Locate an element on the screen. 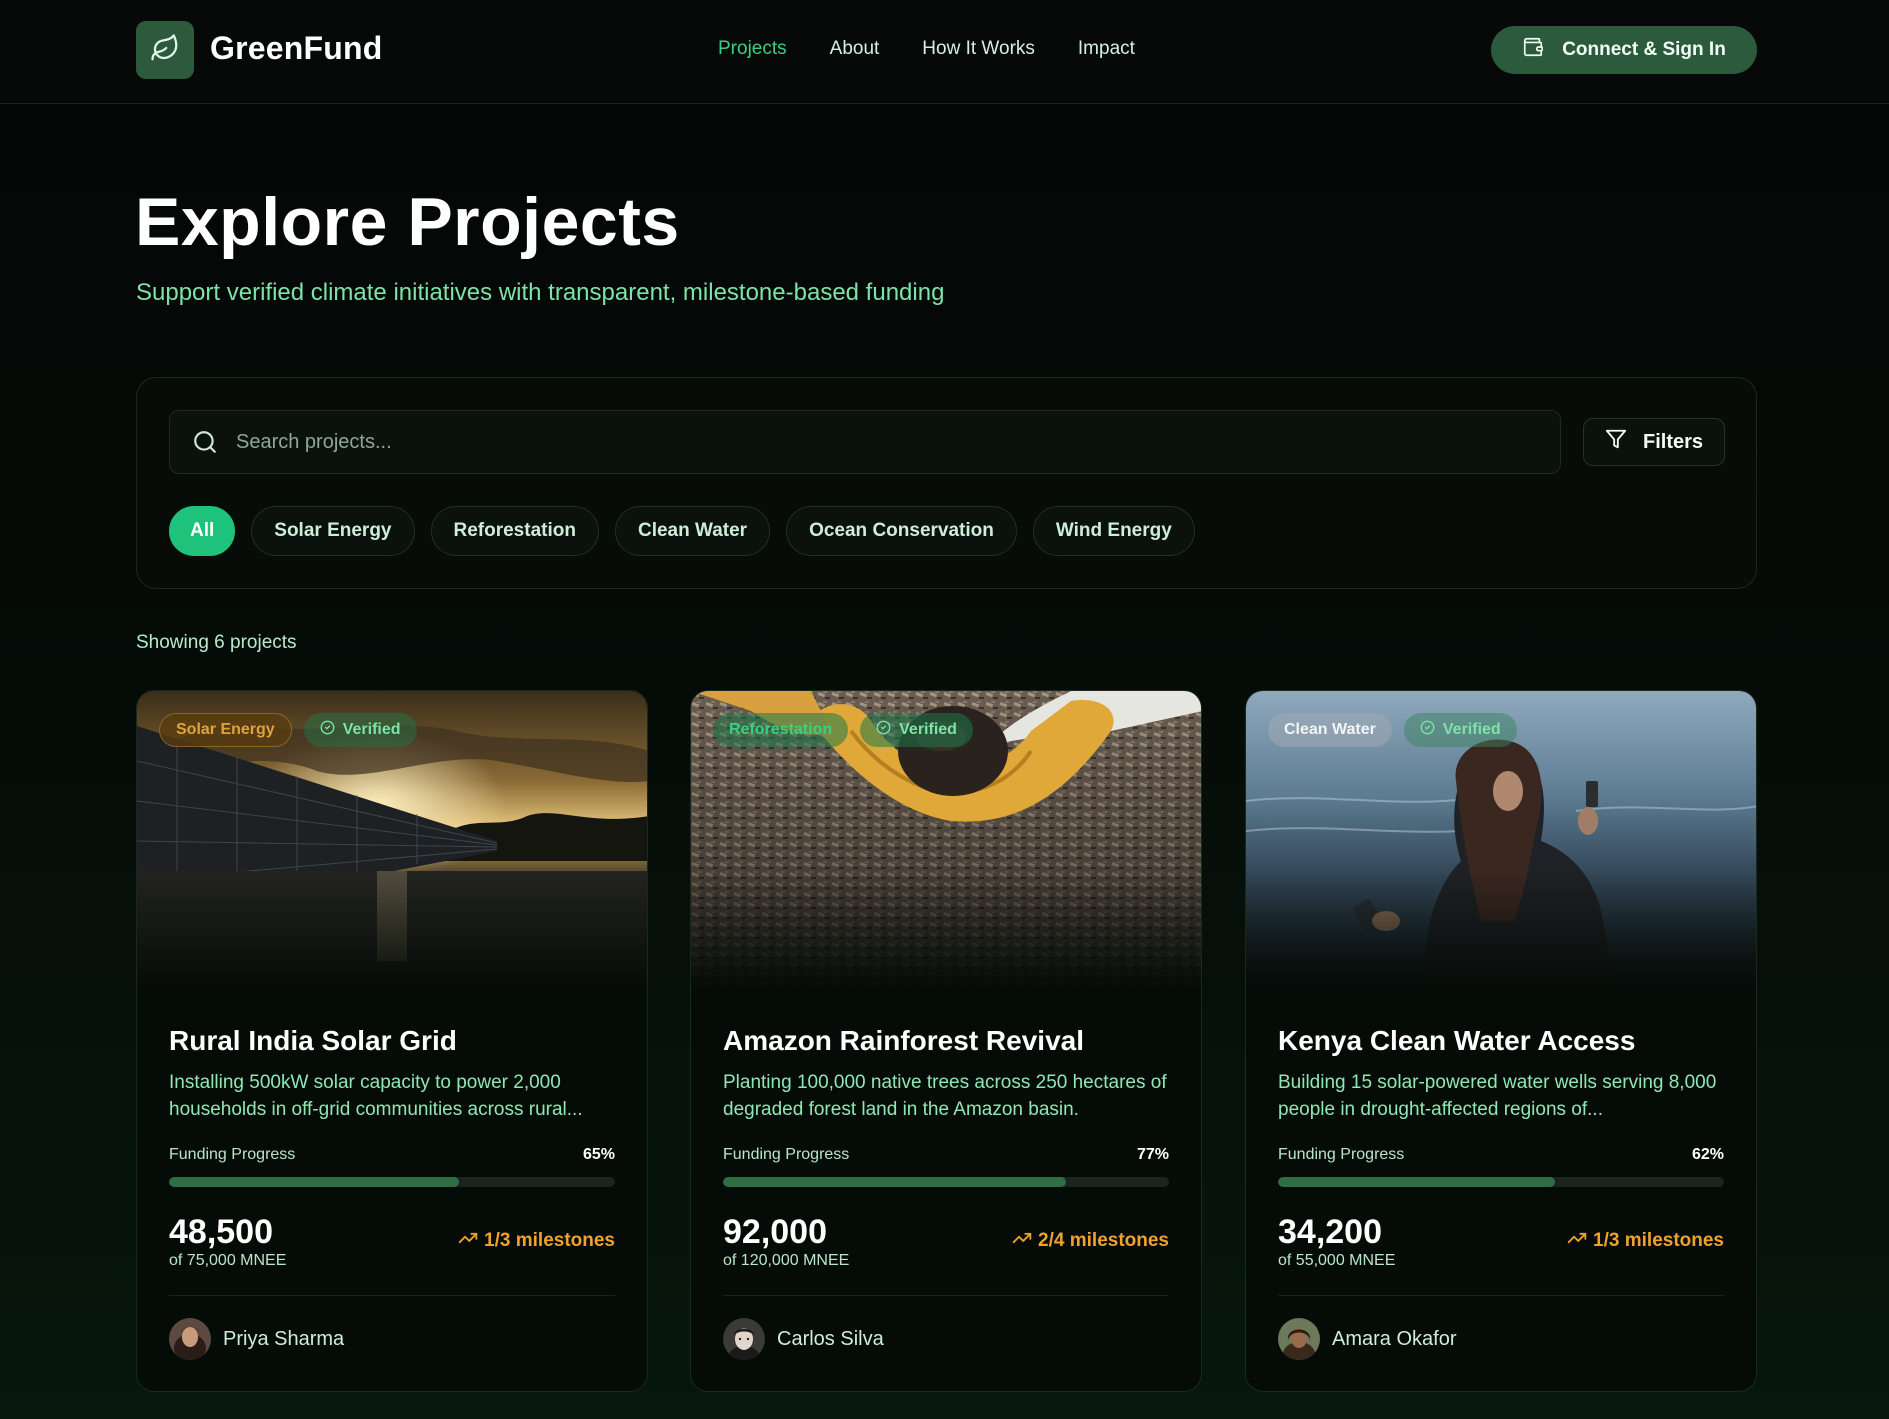 The width and height of the screenshot is (1889, 1419). category-badge: Clean Water is located at coordinates (1330, 730).